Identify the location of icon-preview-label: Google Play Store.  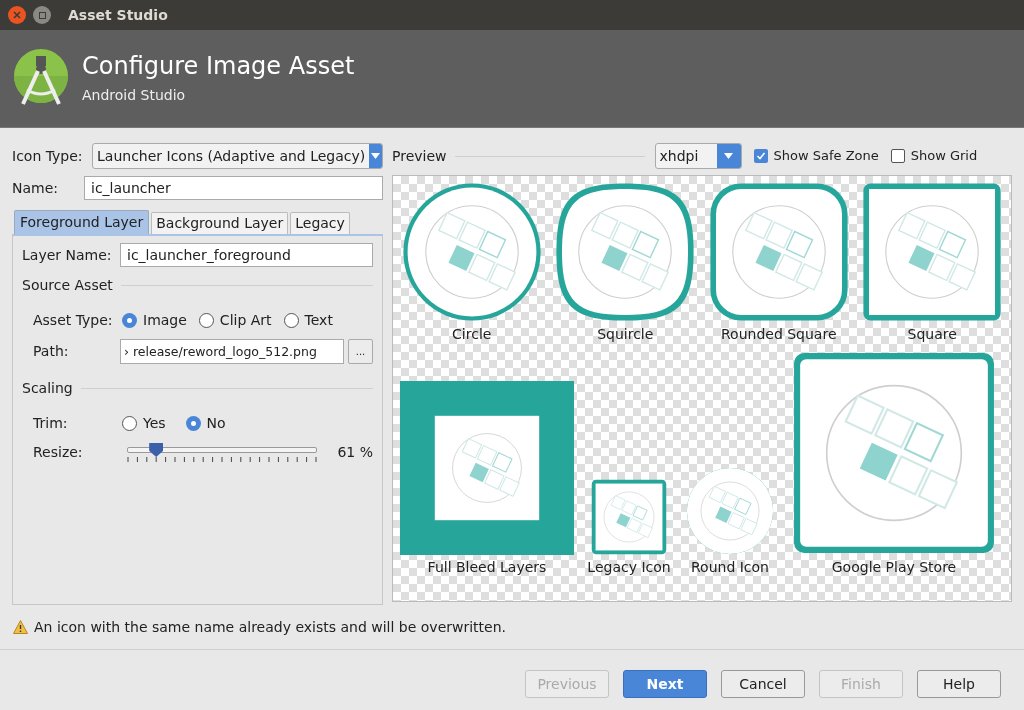
(894, 567).